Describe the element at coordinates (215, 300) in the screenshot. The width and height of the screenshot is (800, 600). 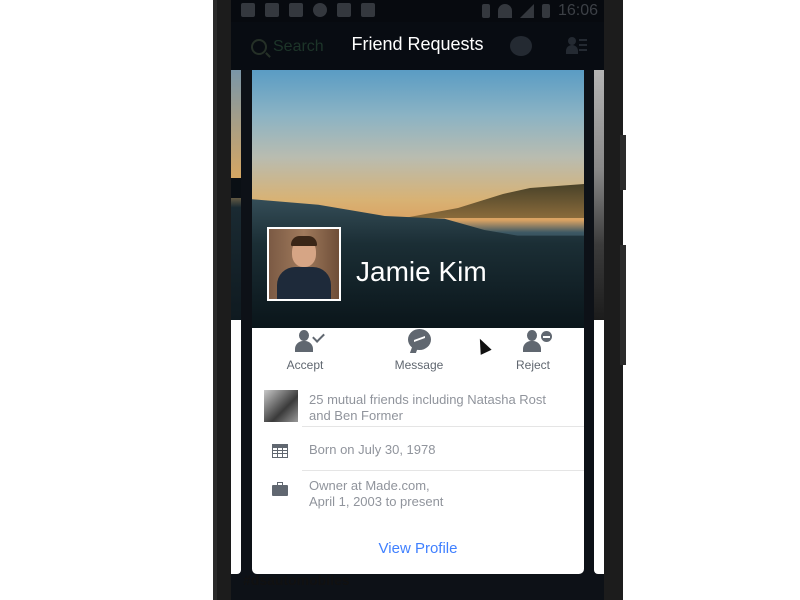
I see `phone-edge` at that location.